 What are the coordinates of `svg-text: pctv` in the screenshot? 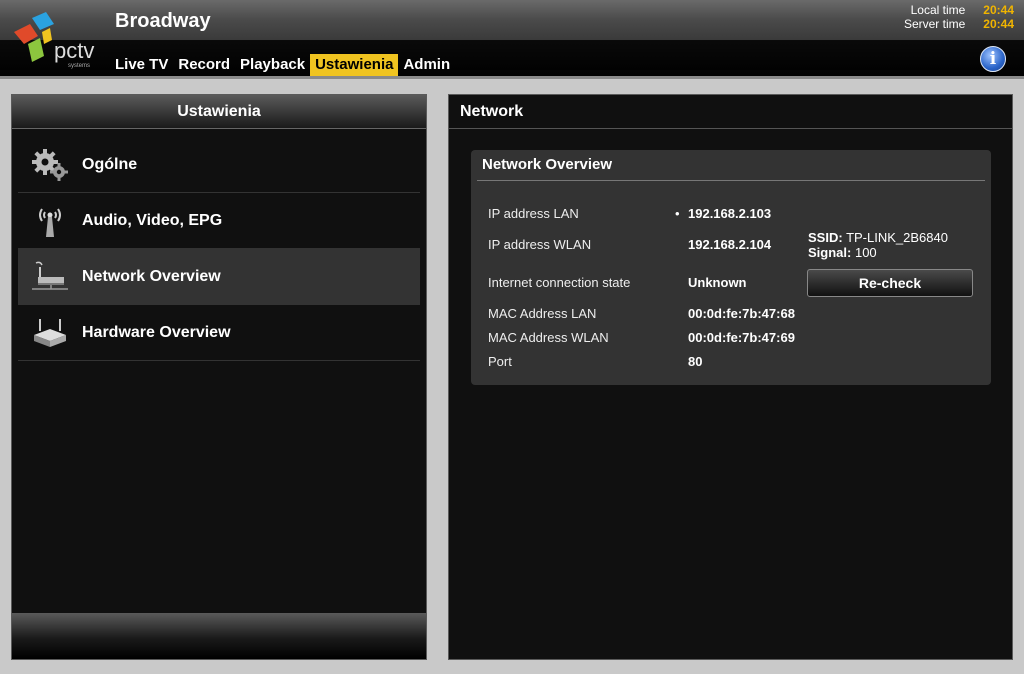 It's located at (74, 50).